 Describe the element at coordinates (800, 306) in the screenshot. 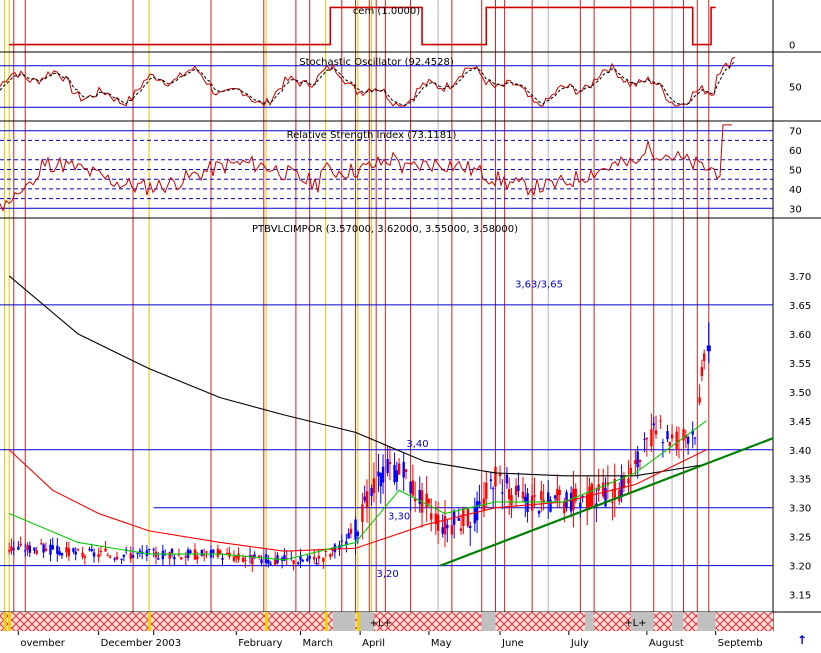

I see `price-tick-label: 3.65` at that location.